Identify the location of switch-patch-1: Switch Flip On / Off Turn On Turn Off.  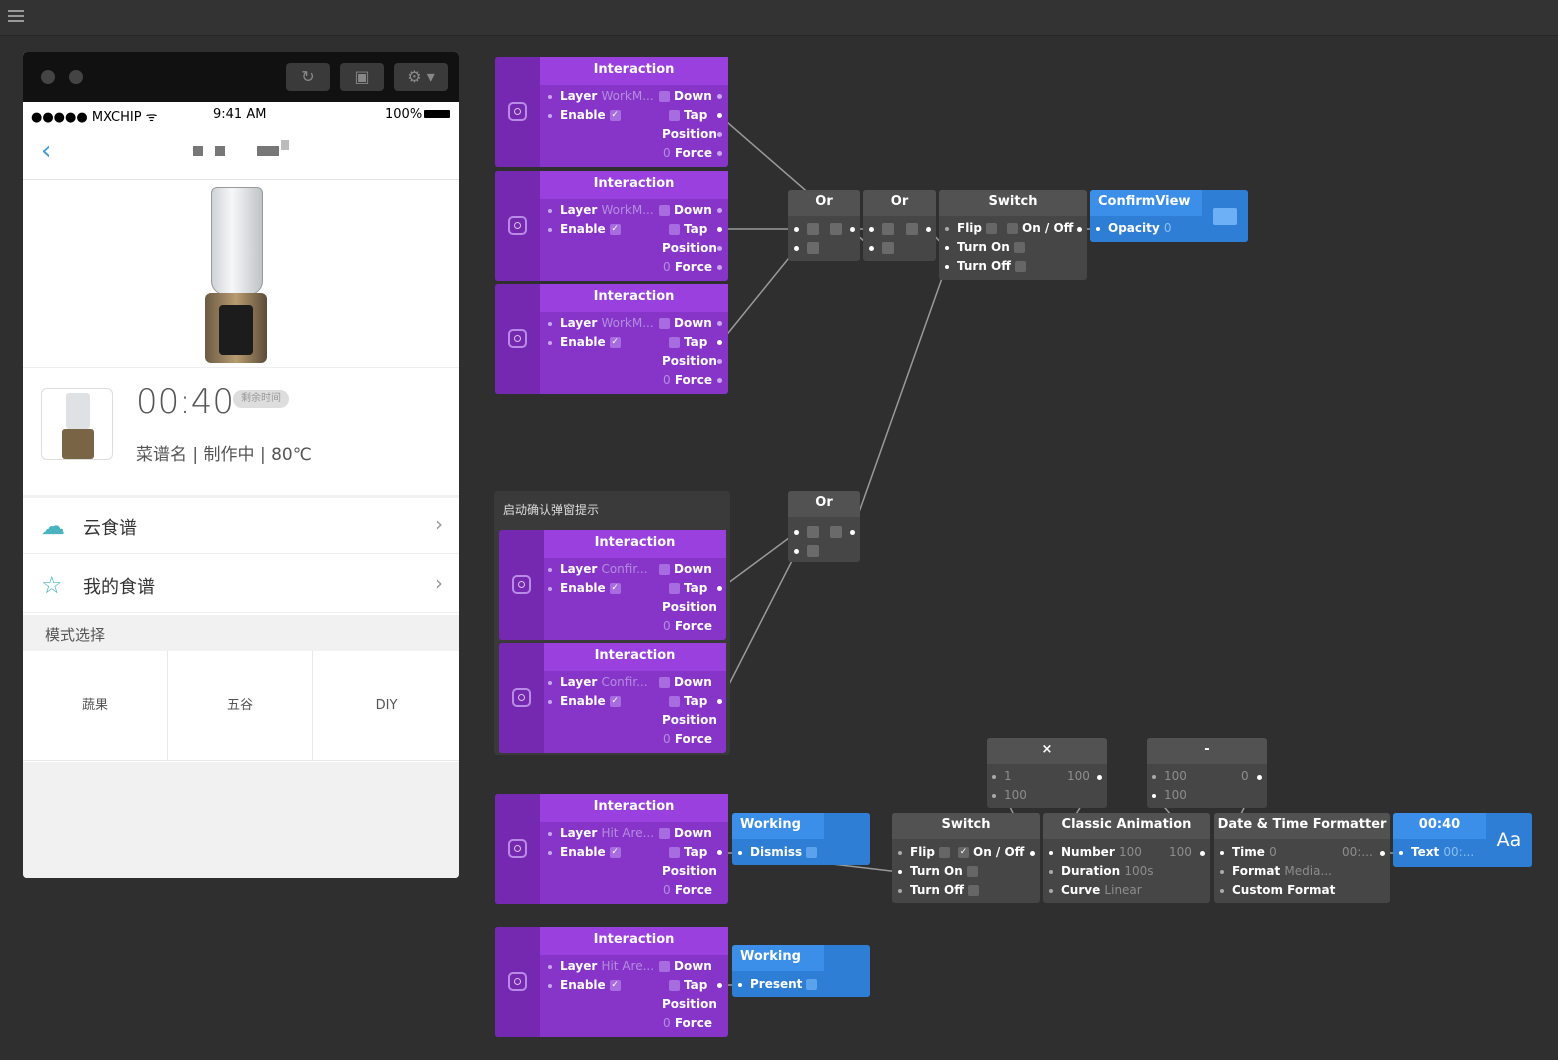
(1013, 235).